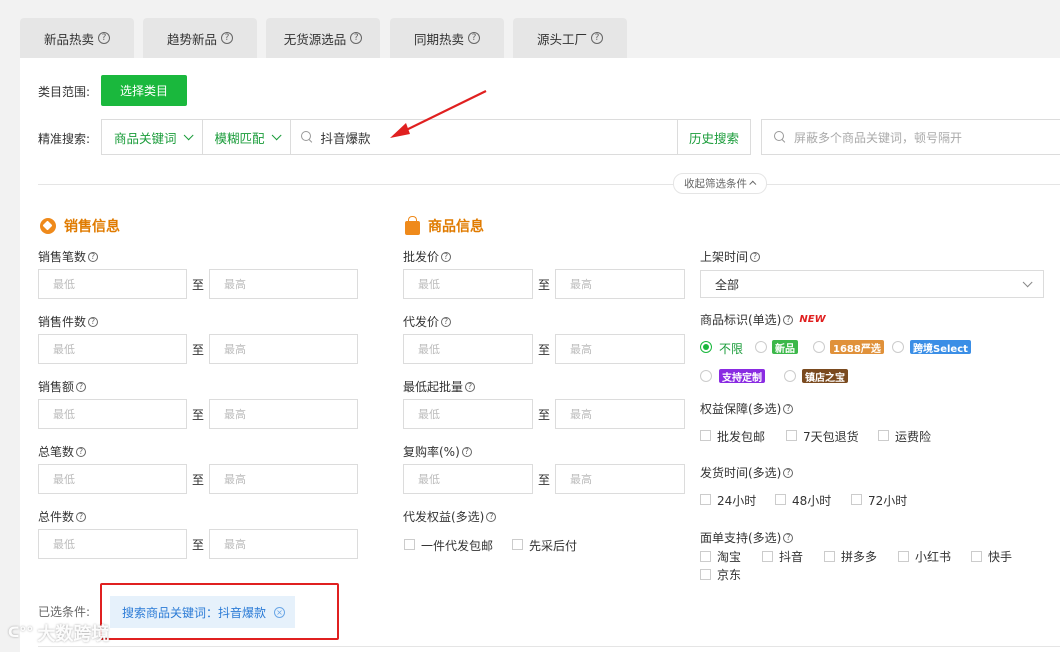 This screenshot has height=652, width=1060. Describe the element at coordinates (940, 347) in the screenshot. I see `badge-cross-border: 跨境Select` at that location.